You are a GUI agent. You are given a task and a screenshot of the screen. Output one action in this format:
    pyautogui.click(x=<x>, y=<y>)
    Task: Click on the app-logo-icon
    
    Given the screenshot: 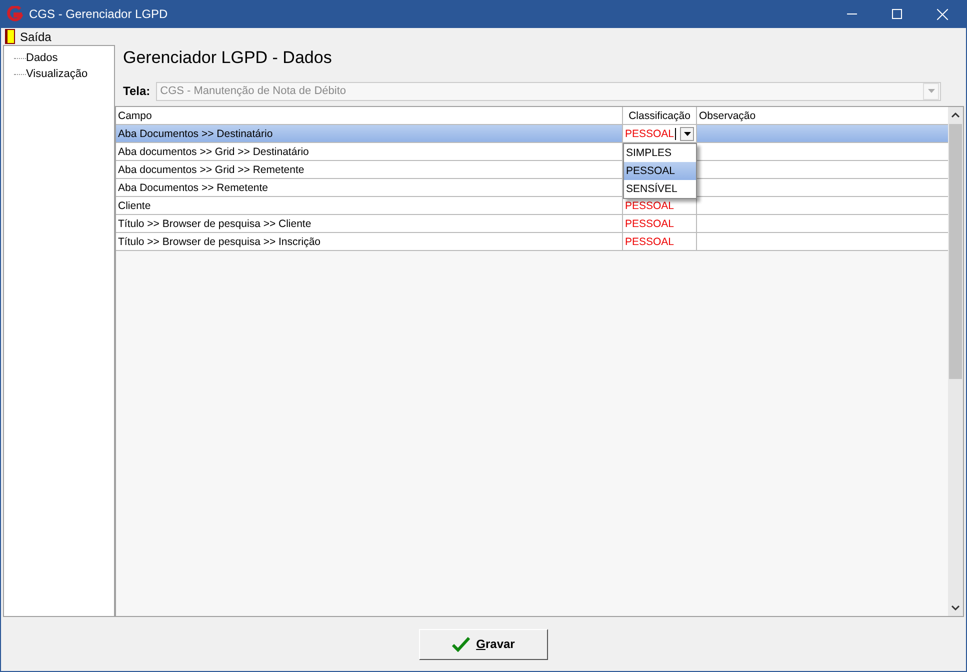 What is the action you would take?
    pyautogui.click(x=15, y=14)
    